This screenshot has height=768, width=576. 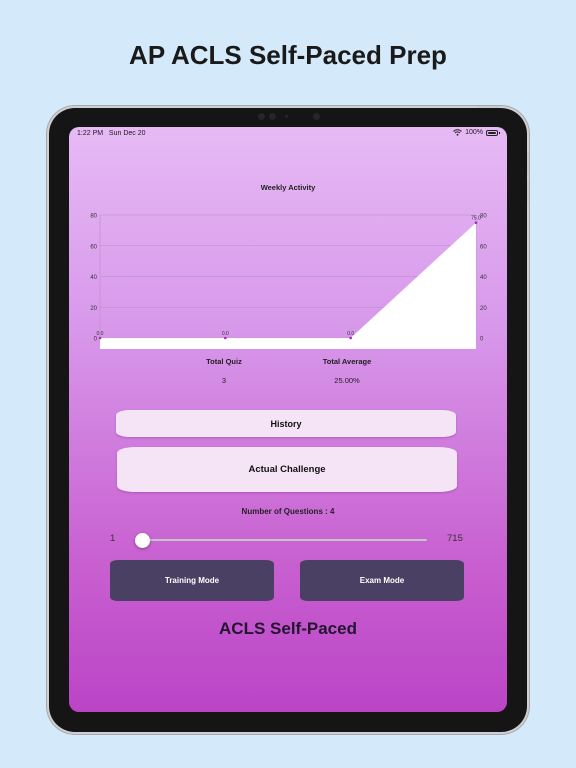 What do you see at coordinates (528, 163) in the screenshot?
I see `volume-up-button` at bounding box center [528, 163].